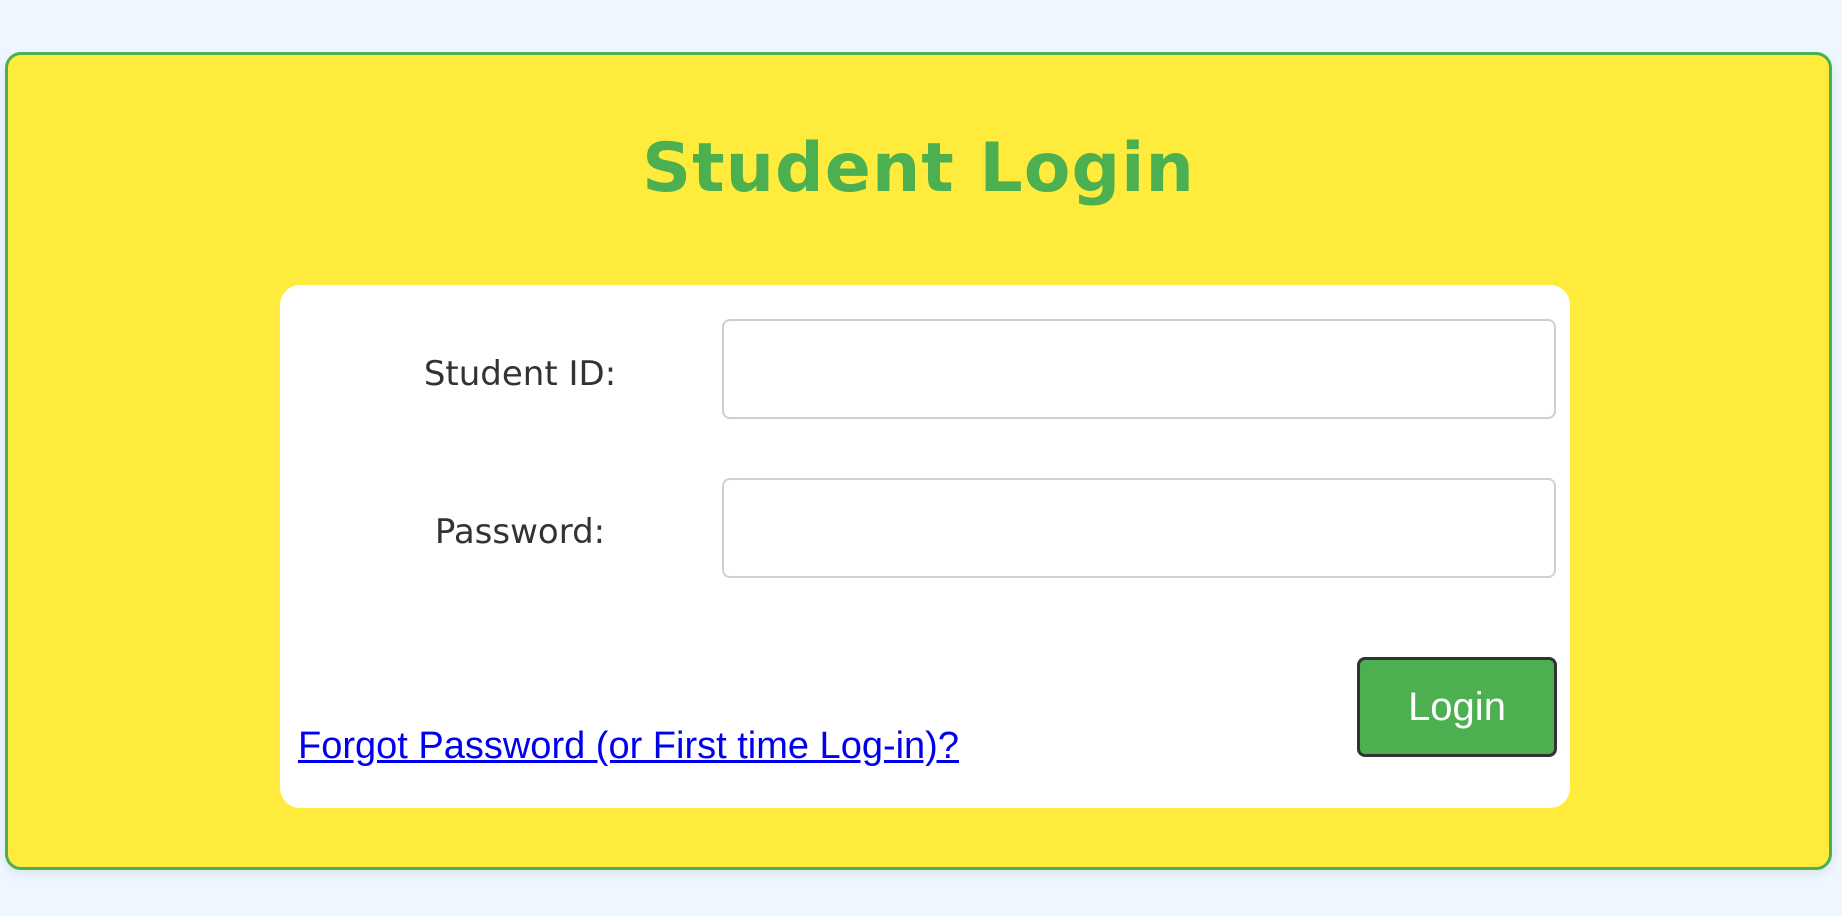 This screenshot has height=916, width=1842. What do you see at coordinates (1139, 528) in the screenshot?
I see `password-input` at bounding box center [1139, 528].